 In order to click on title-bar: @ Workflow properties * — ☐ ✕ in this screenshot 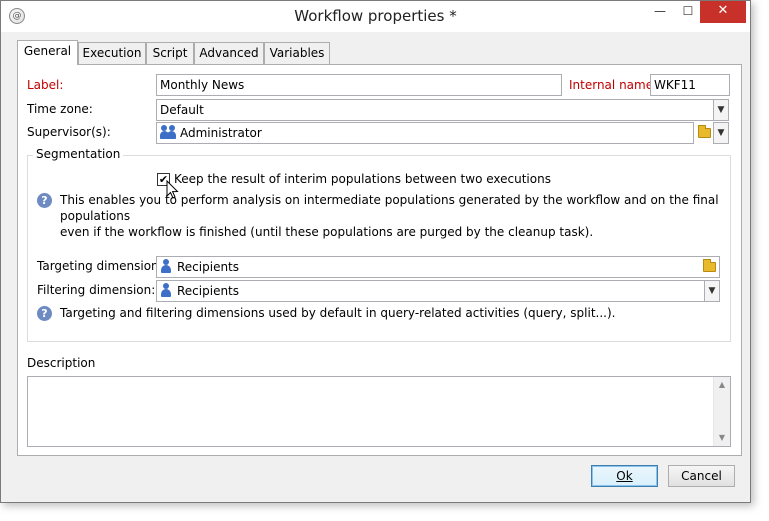, I will do `click(375, 16)`.